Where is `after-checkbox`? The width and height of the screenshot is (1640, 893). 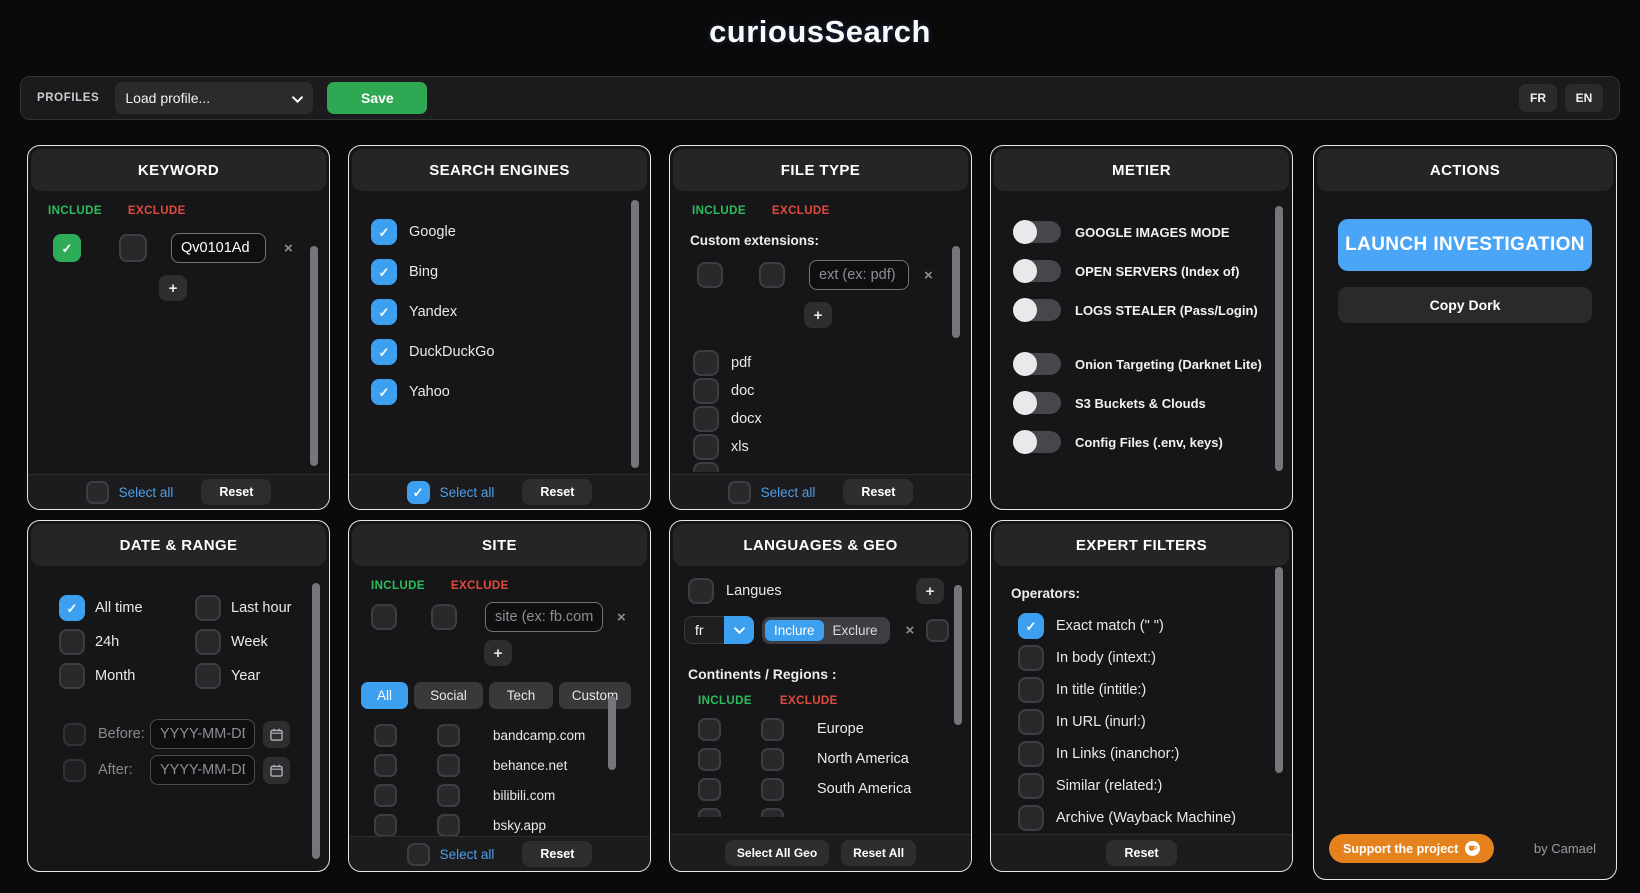
after-checkbox is located at coordinates (74, 770).